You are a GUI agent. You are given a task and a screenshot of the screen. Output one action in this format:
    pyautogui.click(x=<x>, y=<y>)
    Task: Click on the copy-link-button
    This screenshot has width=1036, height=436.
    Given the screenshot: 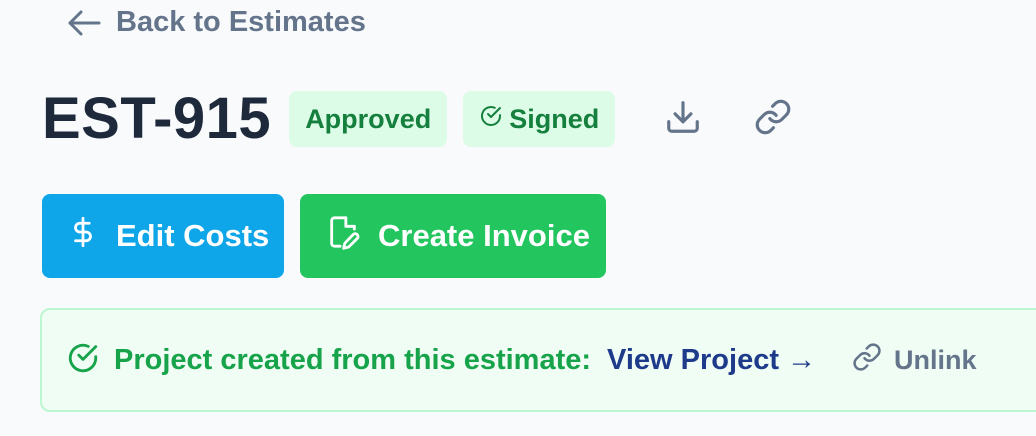 What is the action you would take?
    pyautogui.click(x=773, y=119)
    